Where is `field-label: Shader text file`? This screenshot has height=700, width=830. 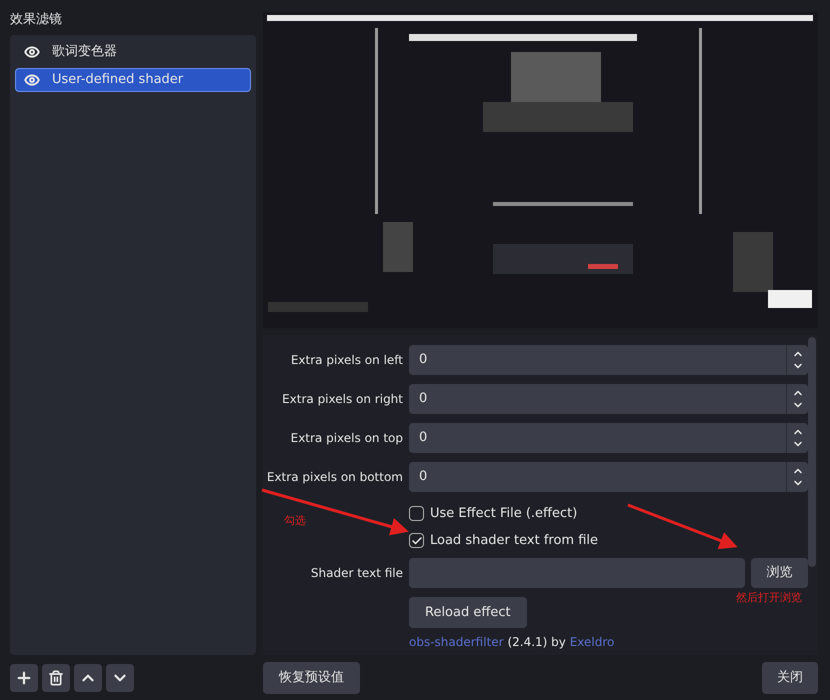 field-label: Shader text file is located at coordinates (357, 573).